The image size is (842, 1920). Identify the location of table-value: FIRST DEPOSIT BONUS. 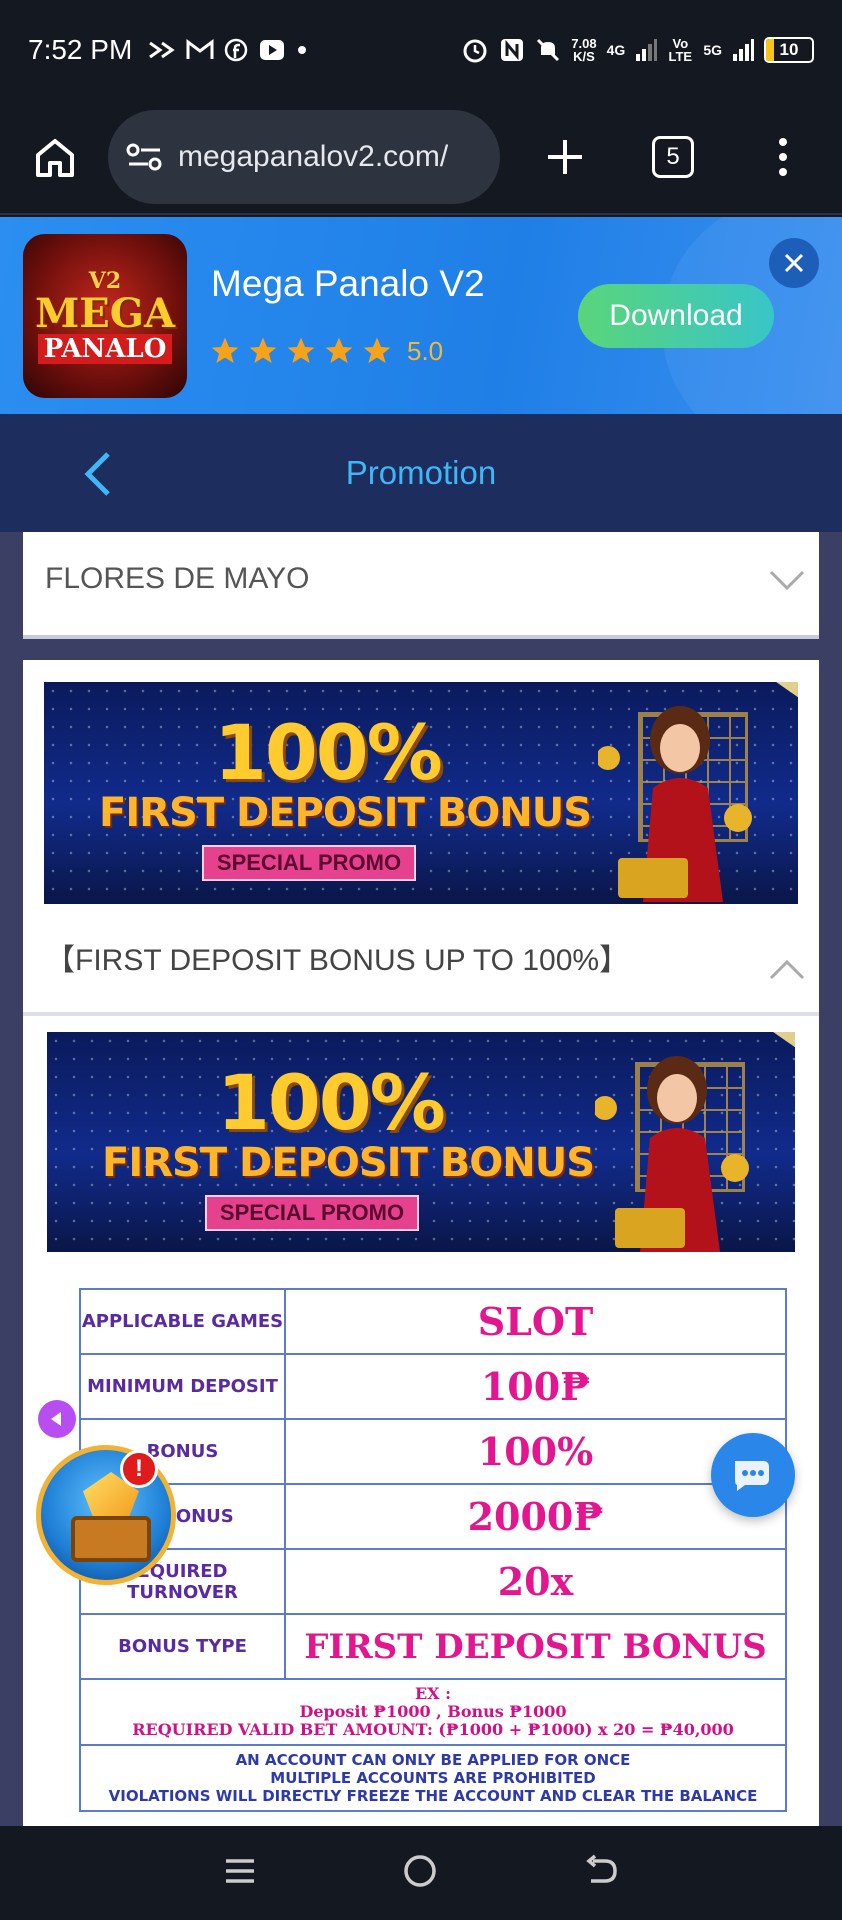
(535, 1646).